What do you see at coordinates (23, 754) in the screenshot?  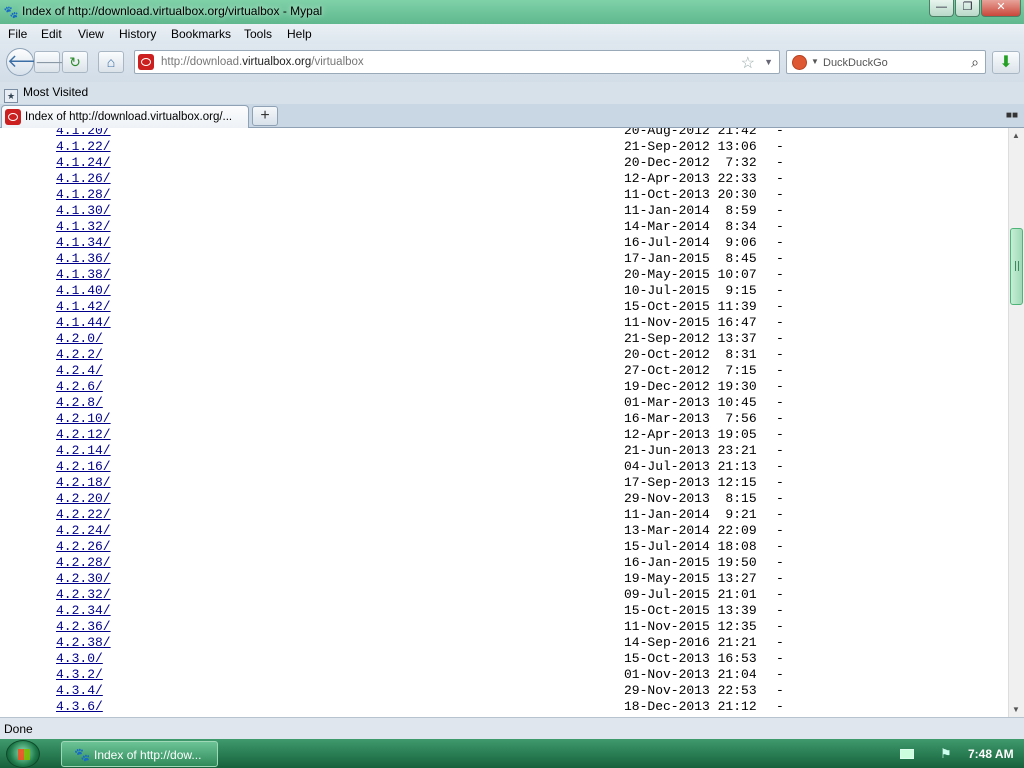 I see `start-button` at bounding box center [23, 754].